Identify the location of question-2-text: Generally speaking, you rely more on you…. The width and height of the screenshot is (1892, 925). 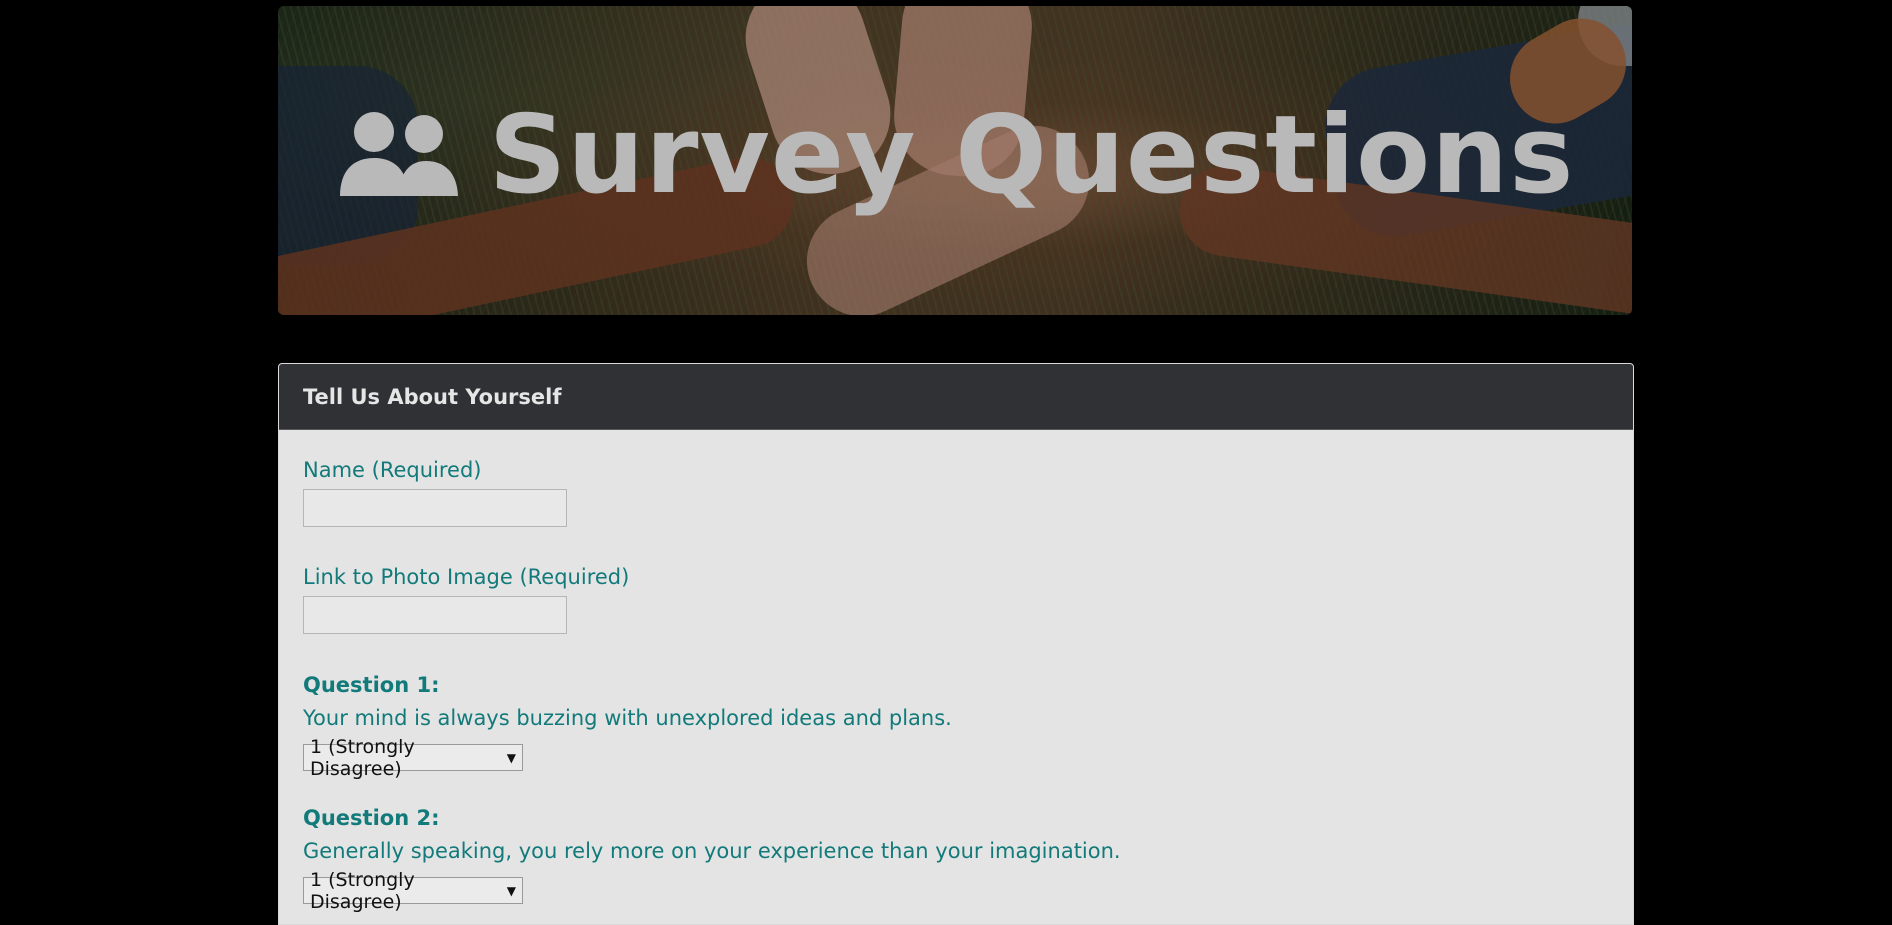
(712, 850).